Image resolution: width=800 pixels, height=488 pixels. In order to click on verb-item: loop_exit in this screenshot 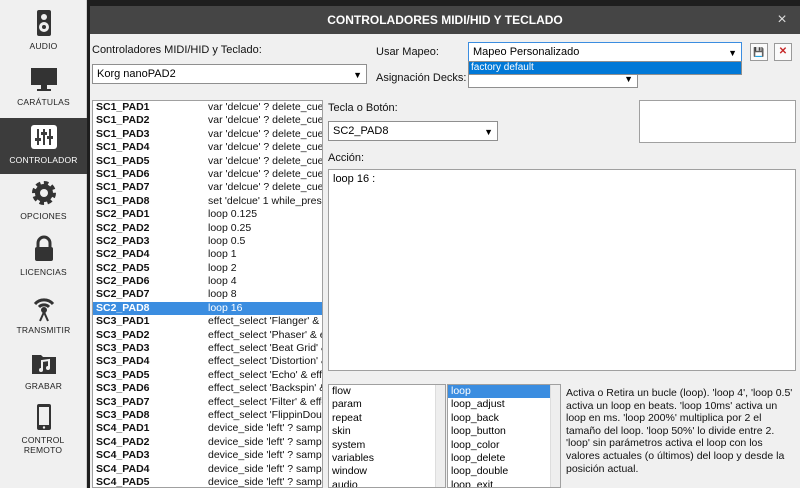, I will do `click(504, 483)`.